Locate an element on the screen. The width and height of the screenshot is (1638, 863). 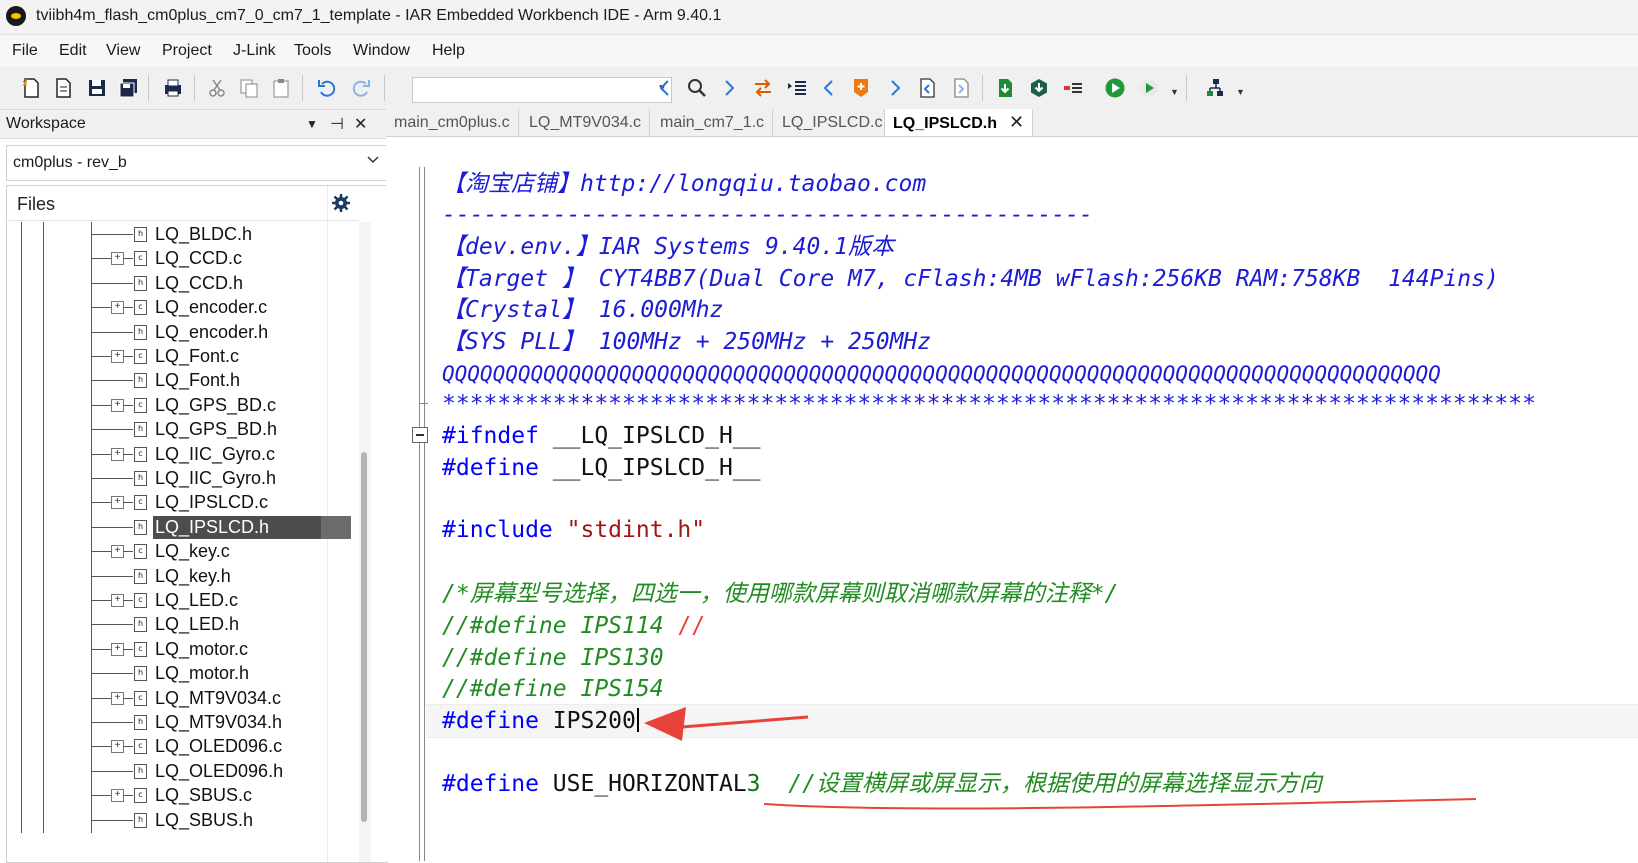
toggle-bookmark-icon is located at coordinates (797, 88).